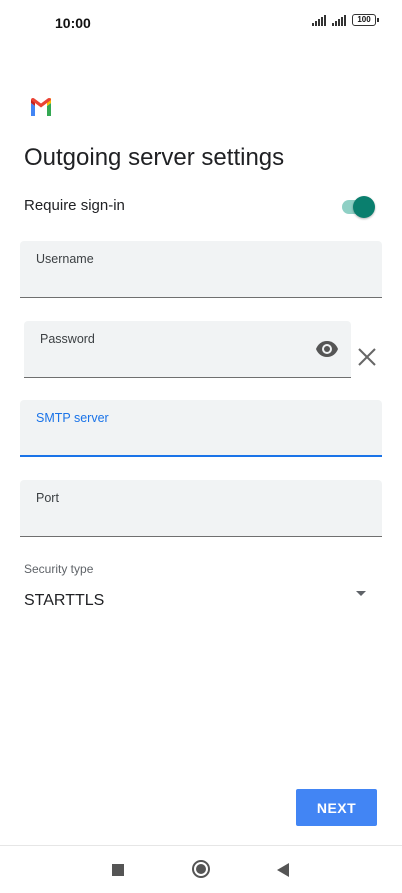 This screenshot has width=402, height=893. Describe the element at coordinates (201, 23) in the screenshot. I see `status-bar: 10:00 100` at that location.